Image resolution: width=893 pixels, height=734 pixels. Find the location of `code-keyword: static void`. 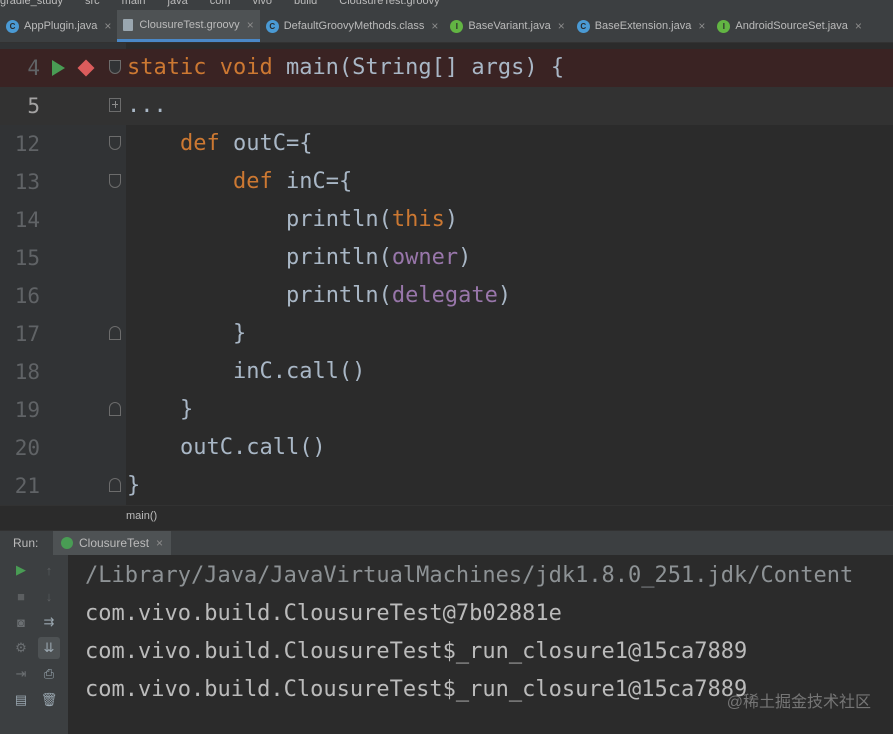

code-keyword: static void is located at coordinates (200, 67).